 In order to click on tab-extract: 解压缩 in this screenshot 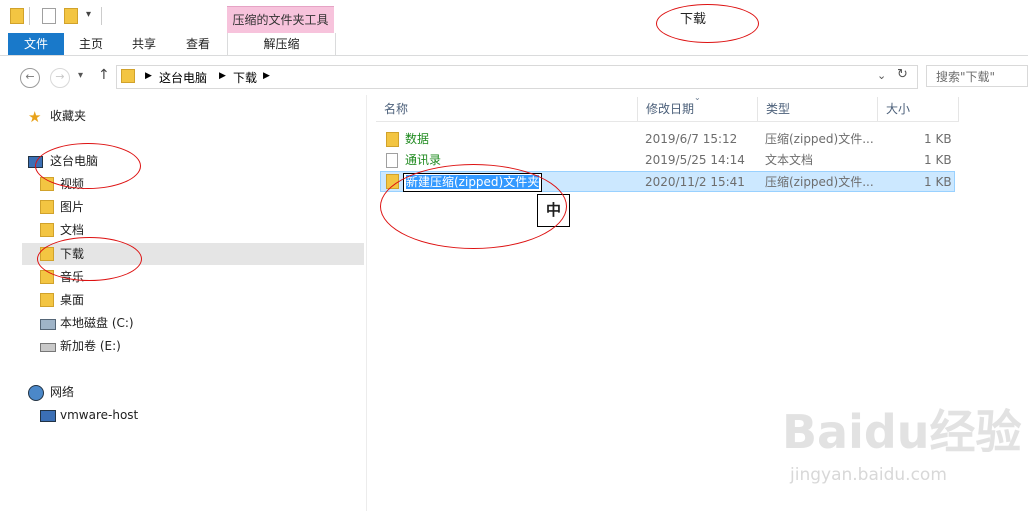, I will do `click(281, 44)`.